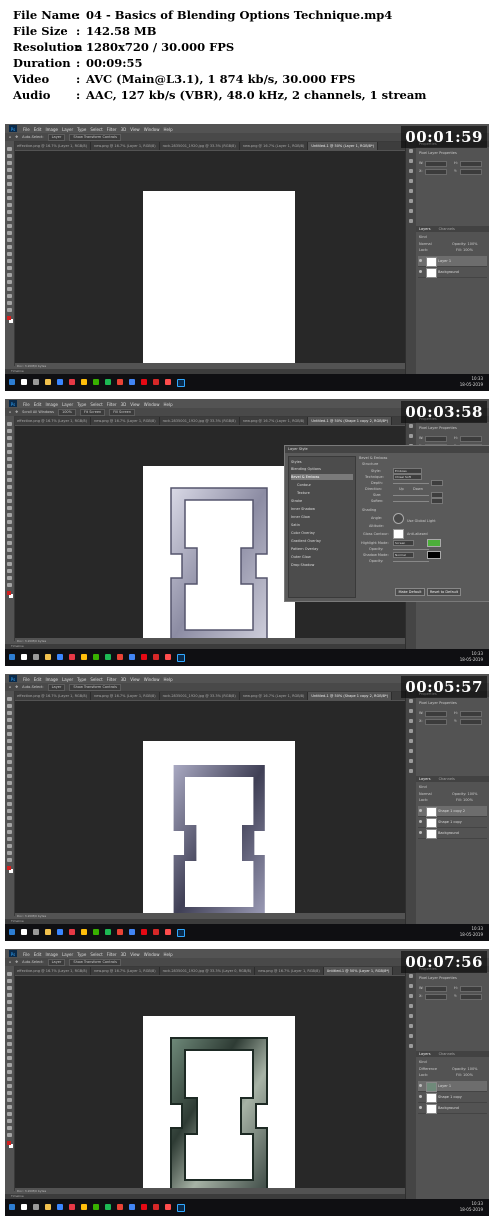  What do you see at coordinates (322, 477) in the screenshot?
I see `effect-item: Bevel & Emboss` at bounding box center [322, 477].